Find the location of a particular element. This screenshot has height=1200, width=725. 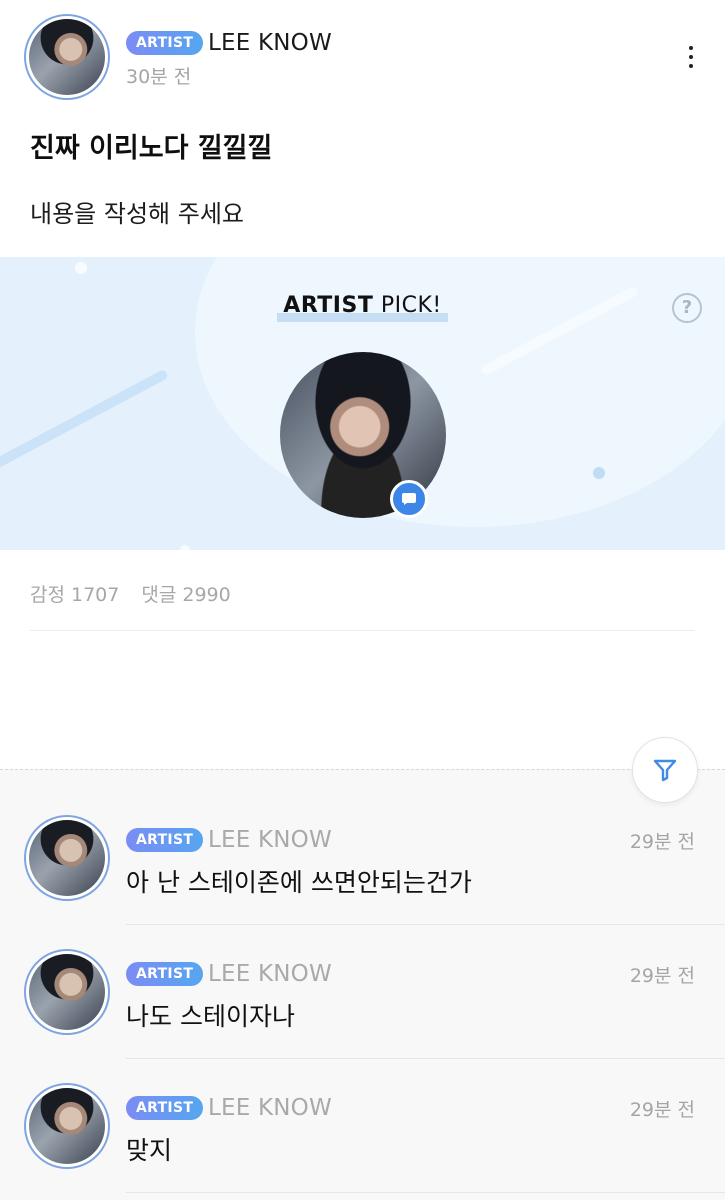

post-time: 30분 전 is located at coordinates (159, 77).